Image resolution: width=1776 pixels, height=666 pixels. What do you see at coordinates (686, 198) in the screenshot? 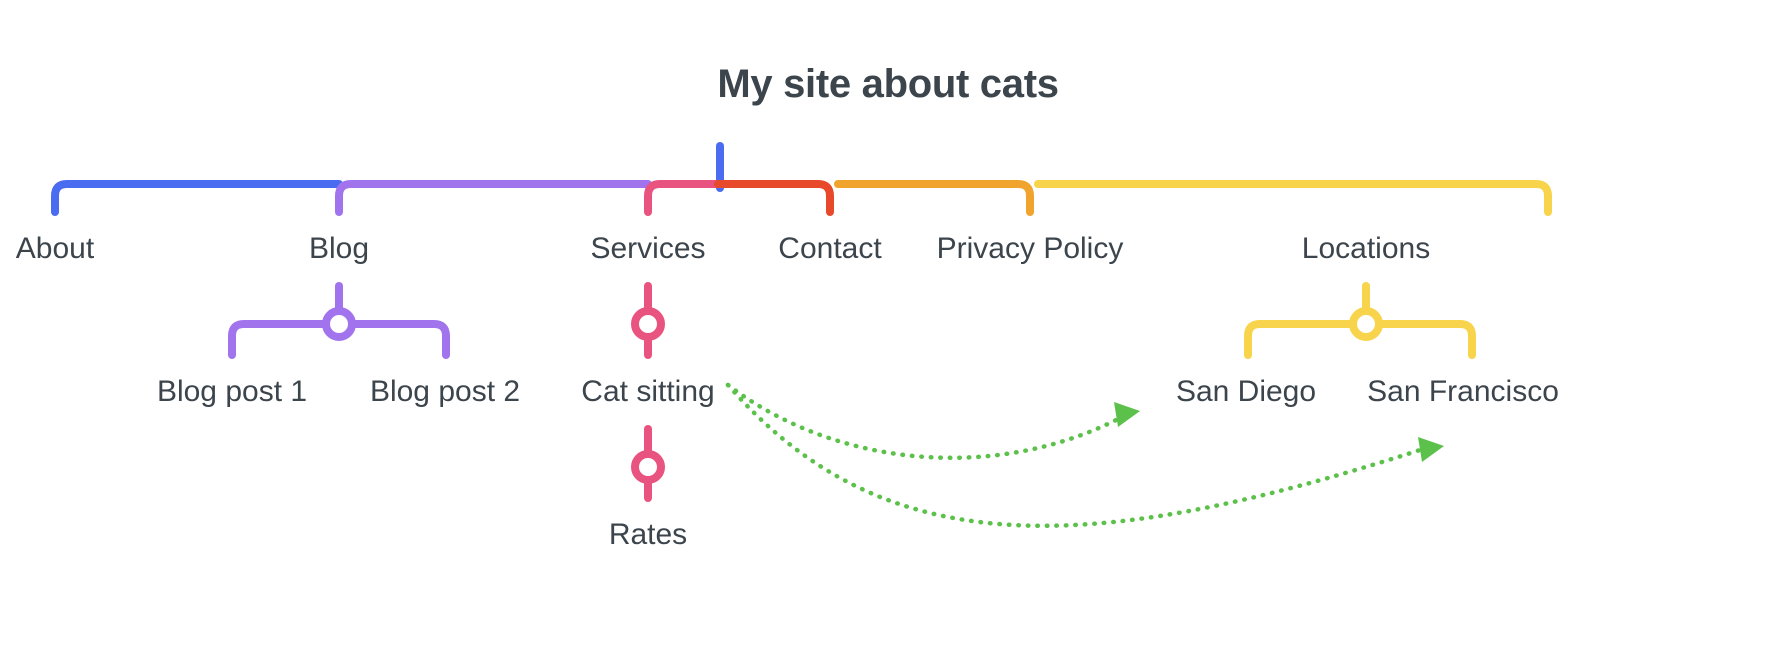
I see `connector-services` at bounding box center [686, 198].